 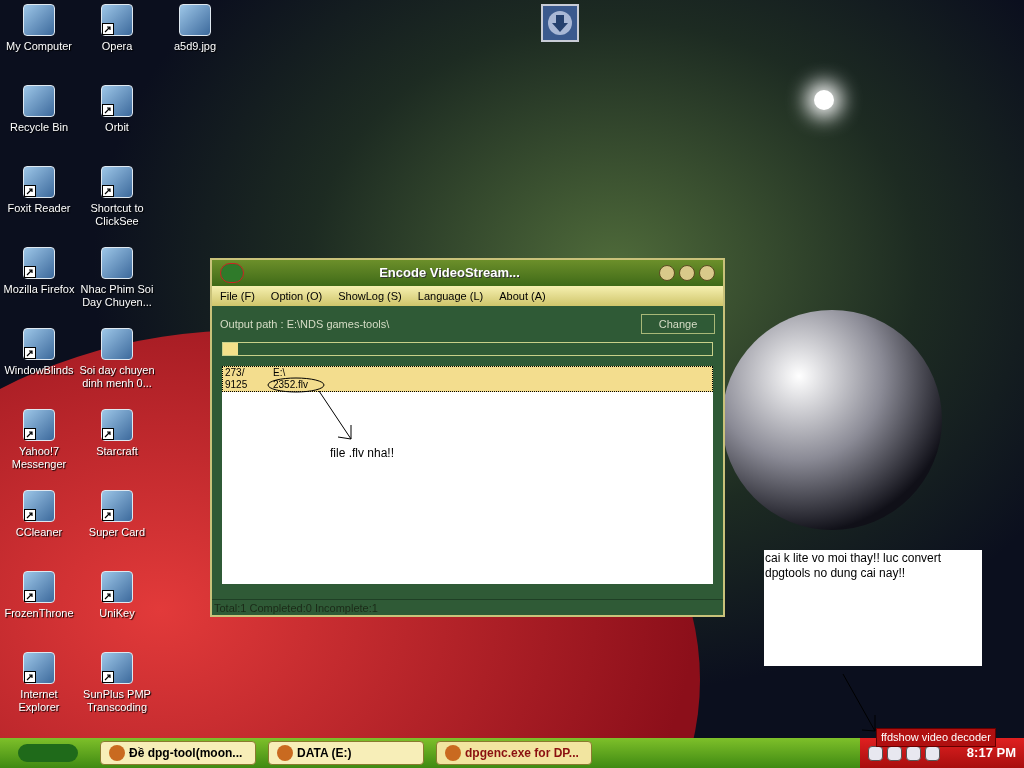 What do you see at coordinates (859, 703) in the screenshot?
I see `annotation-arrow` at bounding box center [859, 703].